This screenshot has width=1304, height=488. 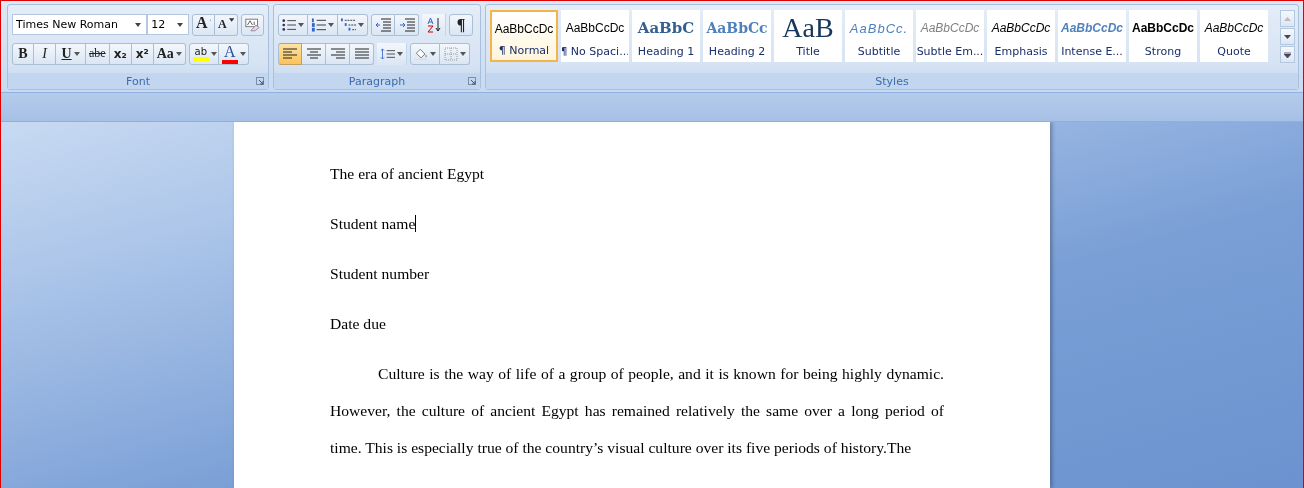 I want to click on style-gallery-item: AaBbCcDc Emphasis, so click(x=1021, y=36).